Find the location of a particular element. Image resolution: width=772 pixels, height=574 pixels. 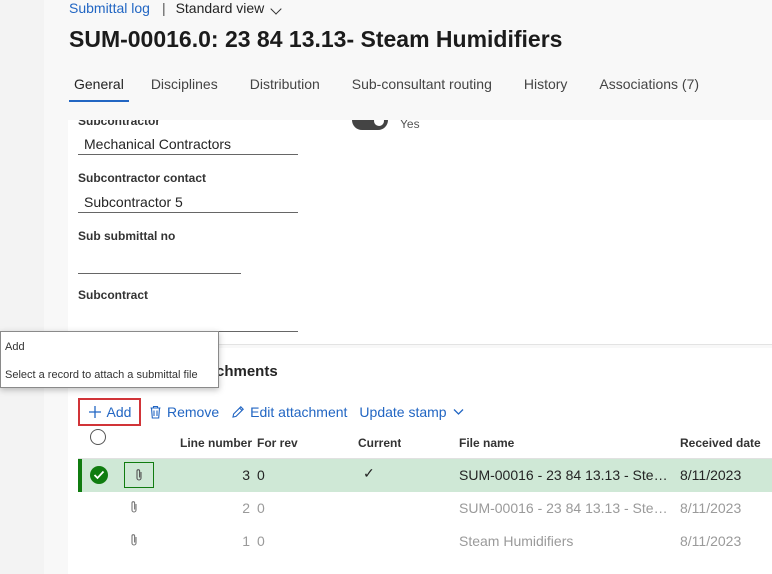

tab-distribution: Distribution is located at coordinates (285, 88).